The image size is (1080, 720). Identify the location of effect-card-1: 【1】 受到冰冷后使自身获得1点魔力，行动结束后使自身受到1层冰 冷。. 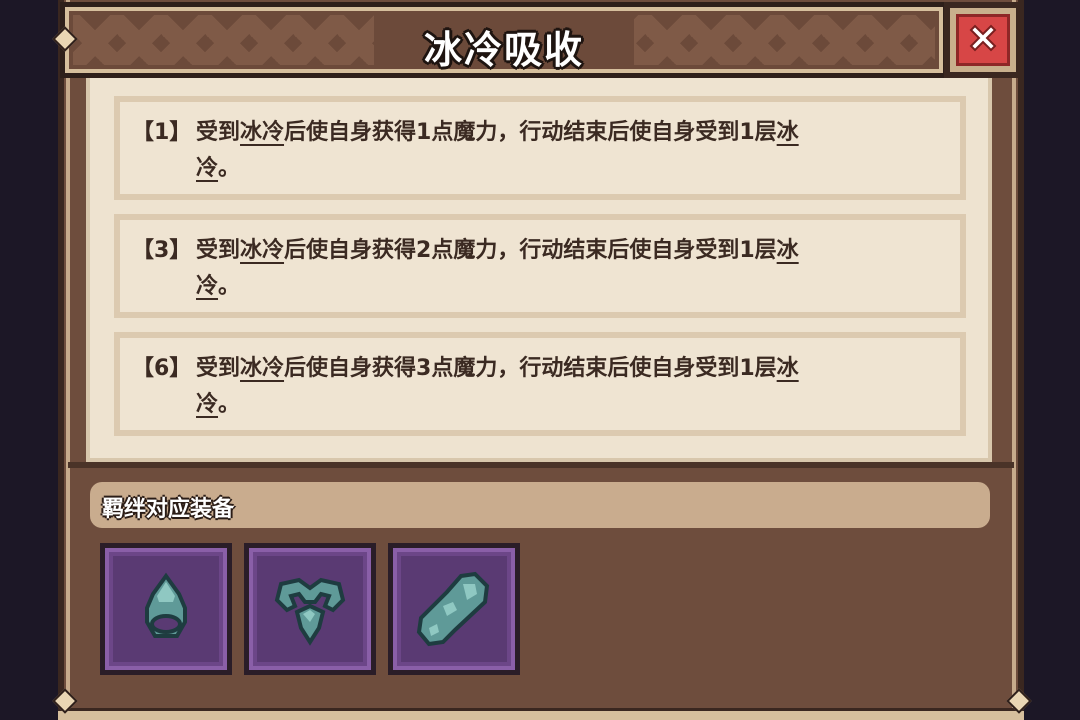
(540, 148).